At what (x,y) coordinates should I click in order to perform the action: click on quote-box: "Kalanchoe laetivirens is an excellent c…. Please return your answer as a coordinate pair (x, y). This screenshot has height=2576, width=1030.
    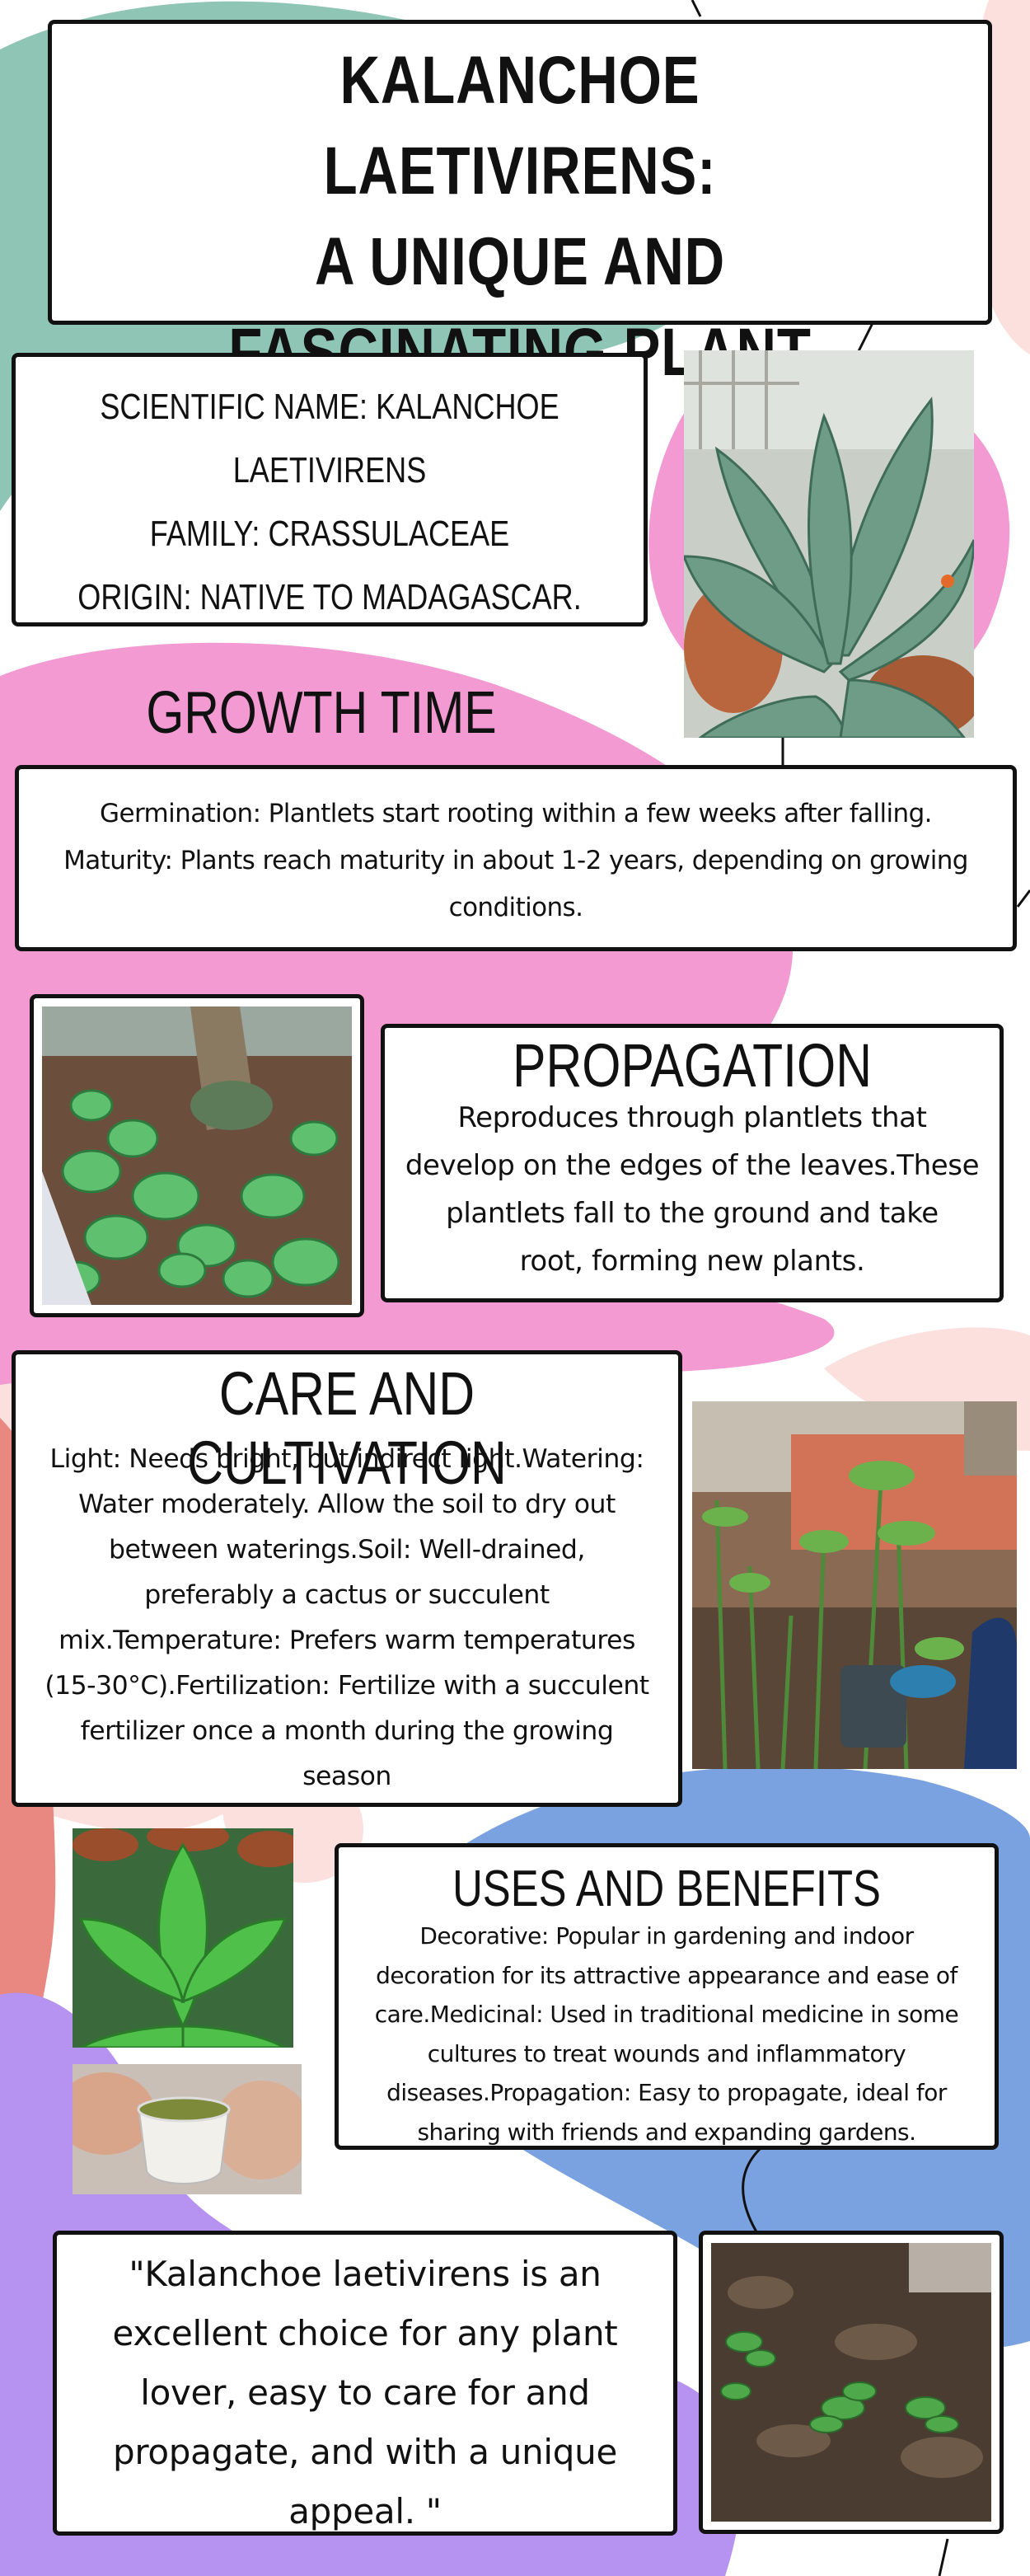
    Looking at the image, I should click on (365, 2384).